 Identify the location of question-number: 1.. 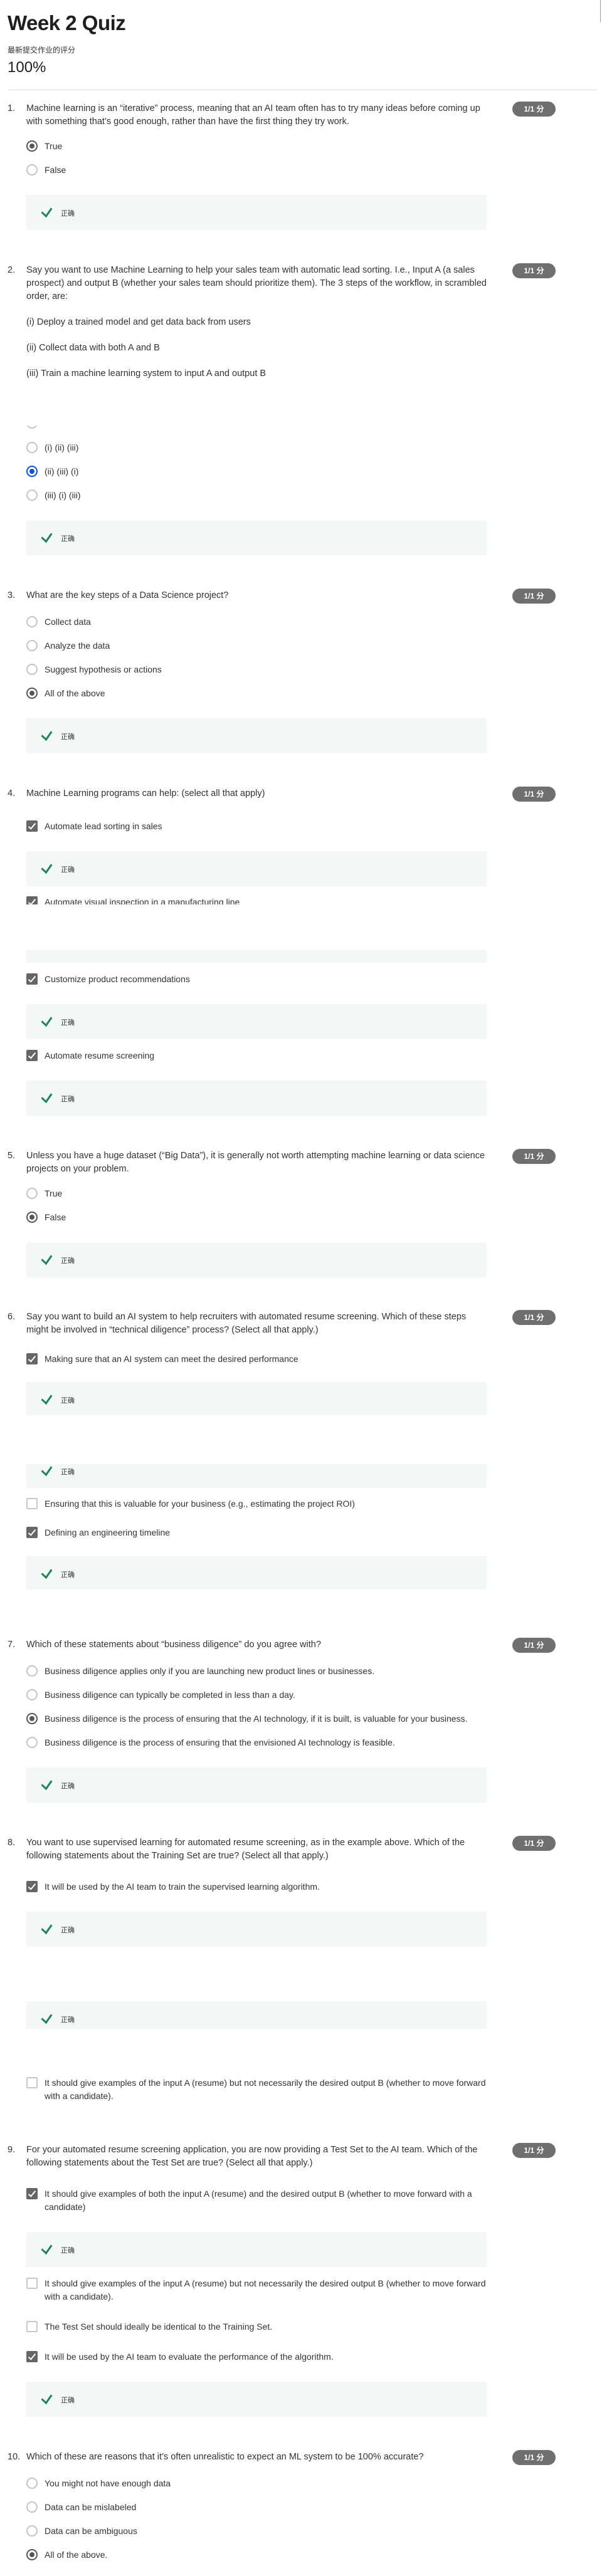
(12, 108).